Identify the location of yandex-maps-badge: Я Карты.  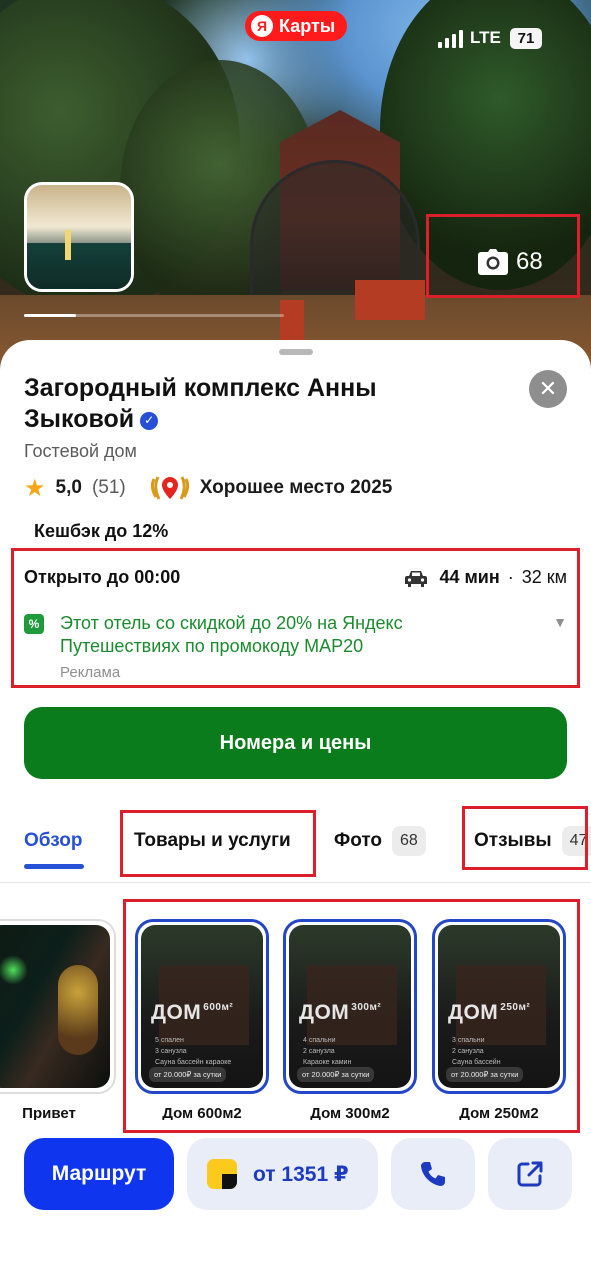
(296, 26).